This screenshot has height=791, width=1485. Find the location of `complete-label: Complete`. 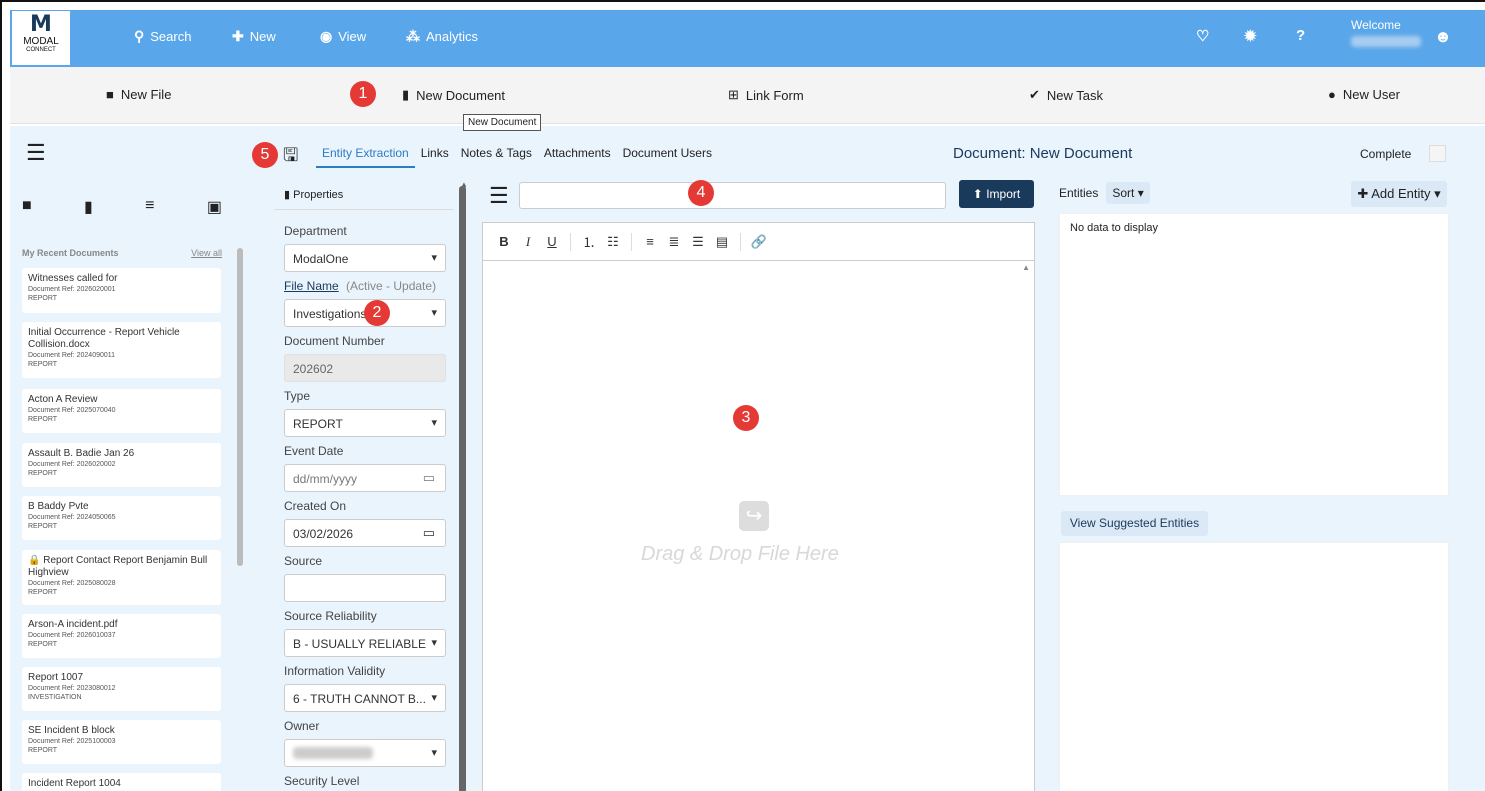

complete-label: Complete is located at coordinates (1386, 154).